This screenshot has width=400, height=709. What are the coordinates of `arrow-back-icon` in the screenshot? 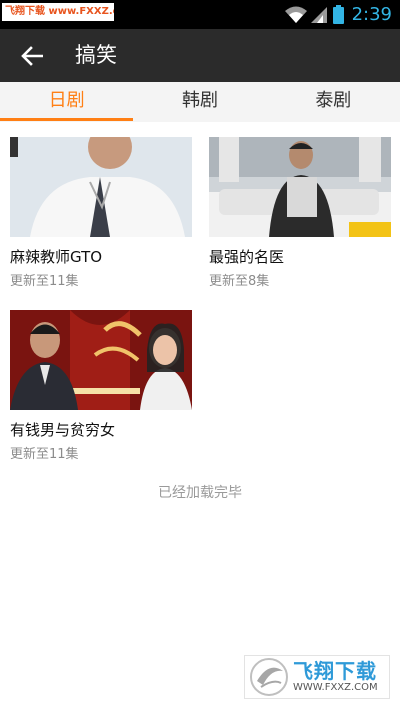 It's located at (32, 56).